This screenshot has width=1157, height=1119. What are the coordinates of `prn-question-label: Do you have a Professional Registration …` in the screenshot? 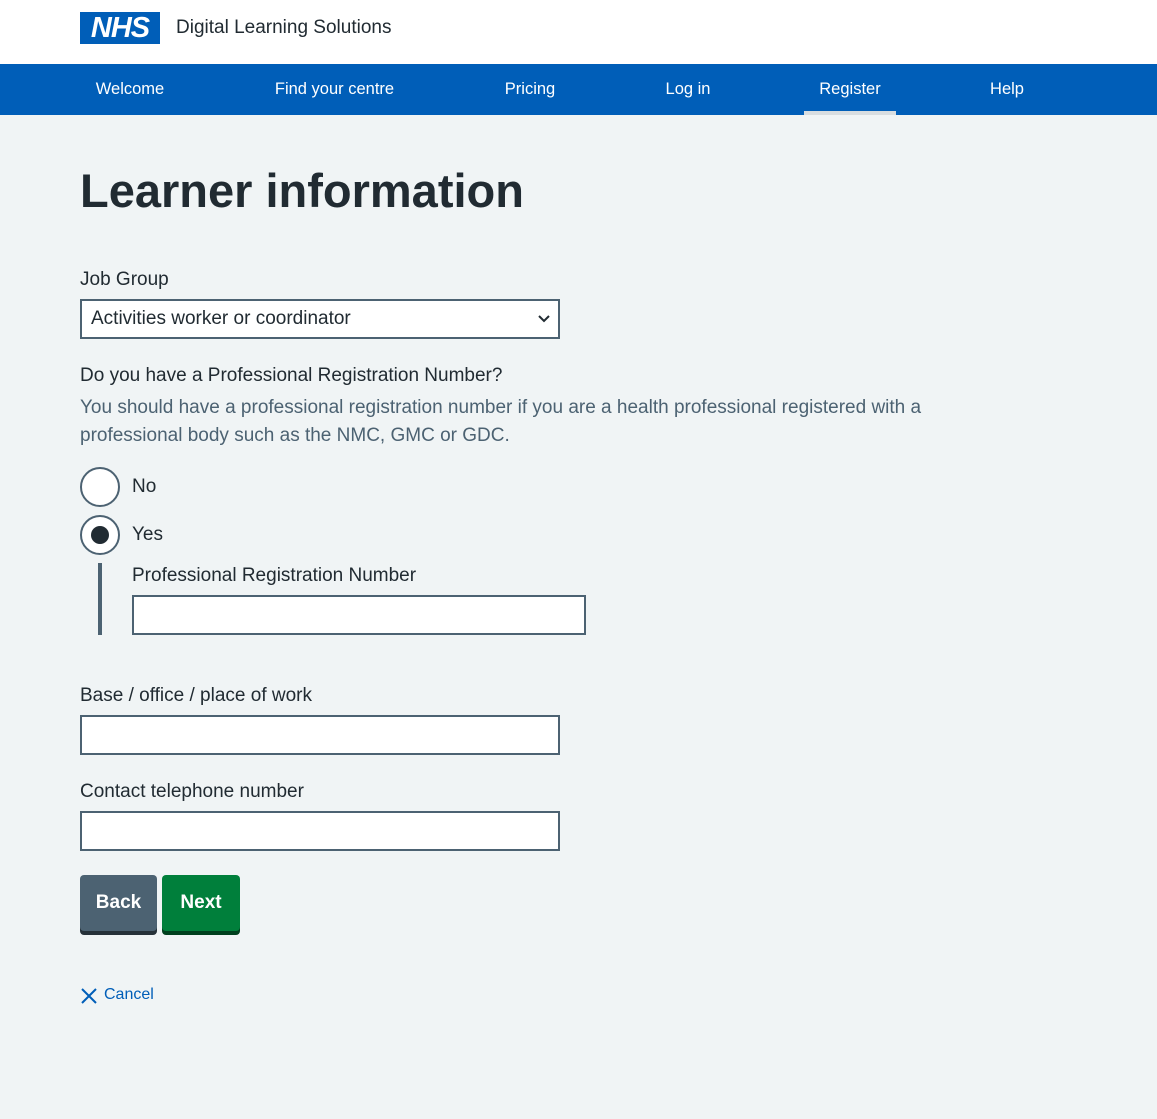 It's located at (291, 375).